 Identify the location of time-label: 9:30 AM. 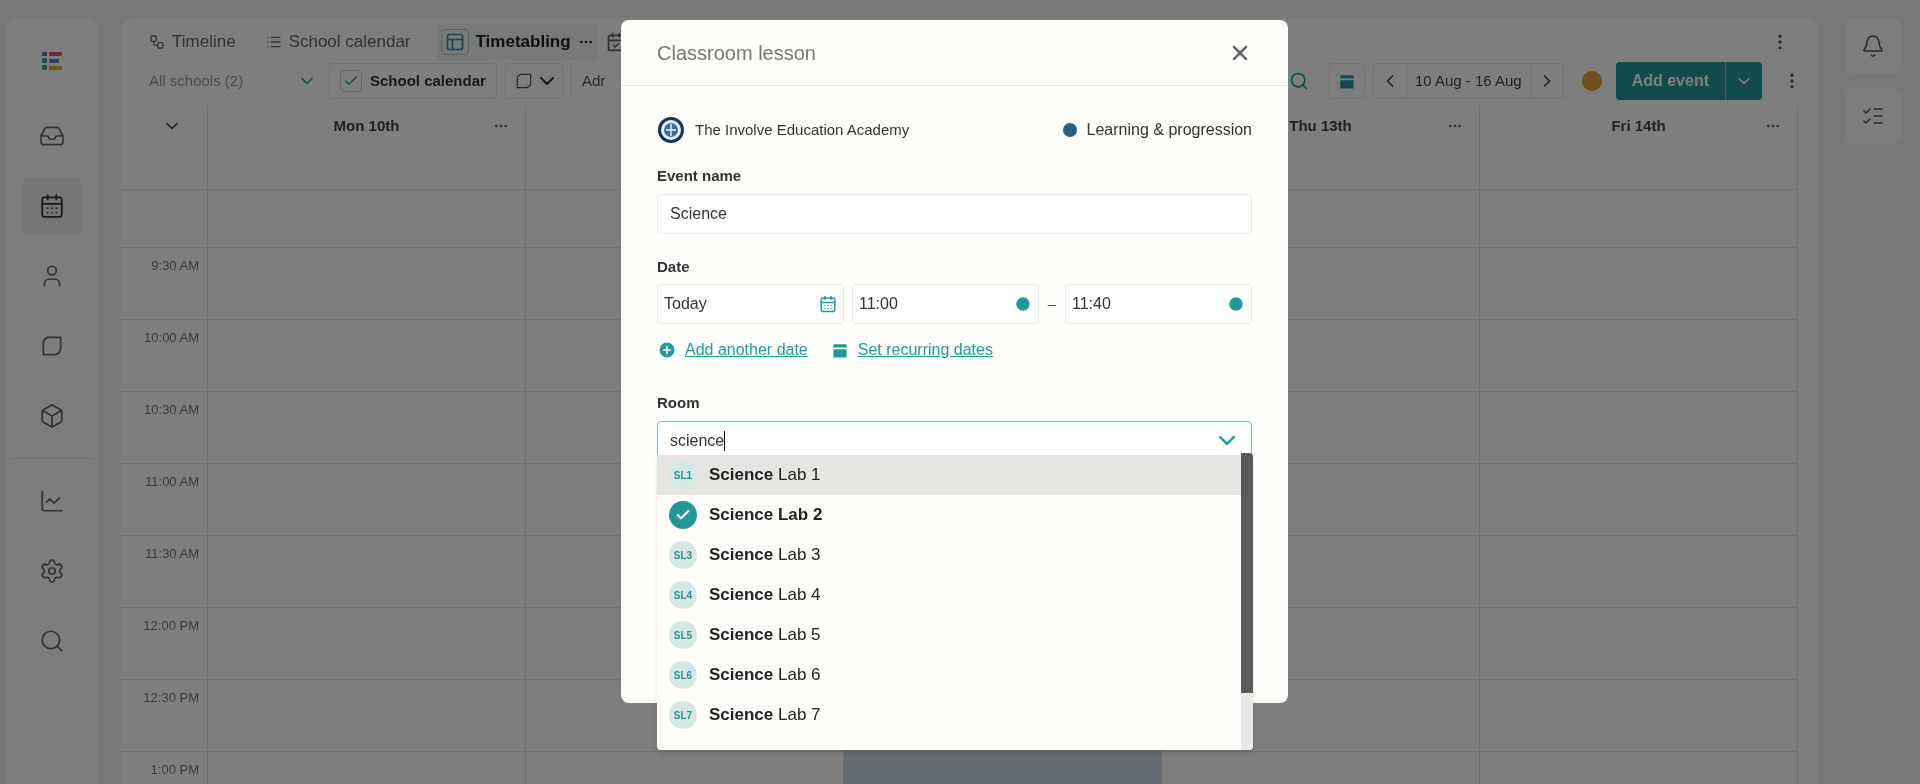
(175, 266).